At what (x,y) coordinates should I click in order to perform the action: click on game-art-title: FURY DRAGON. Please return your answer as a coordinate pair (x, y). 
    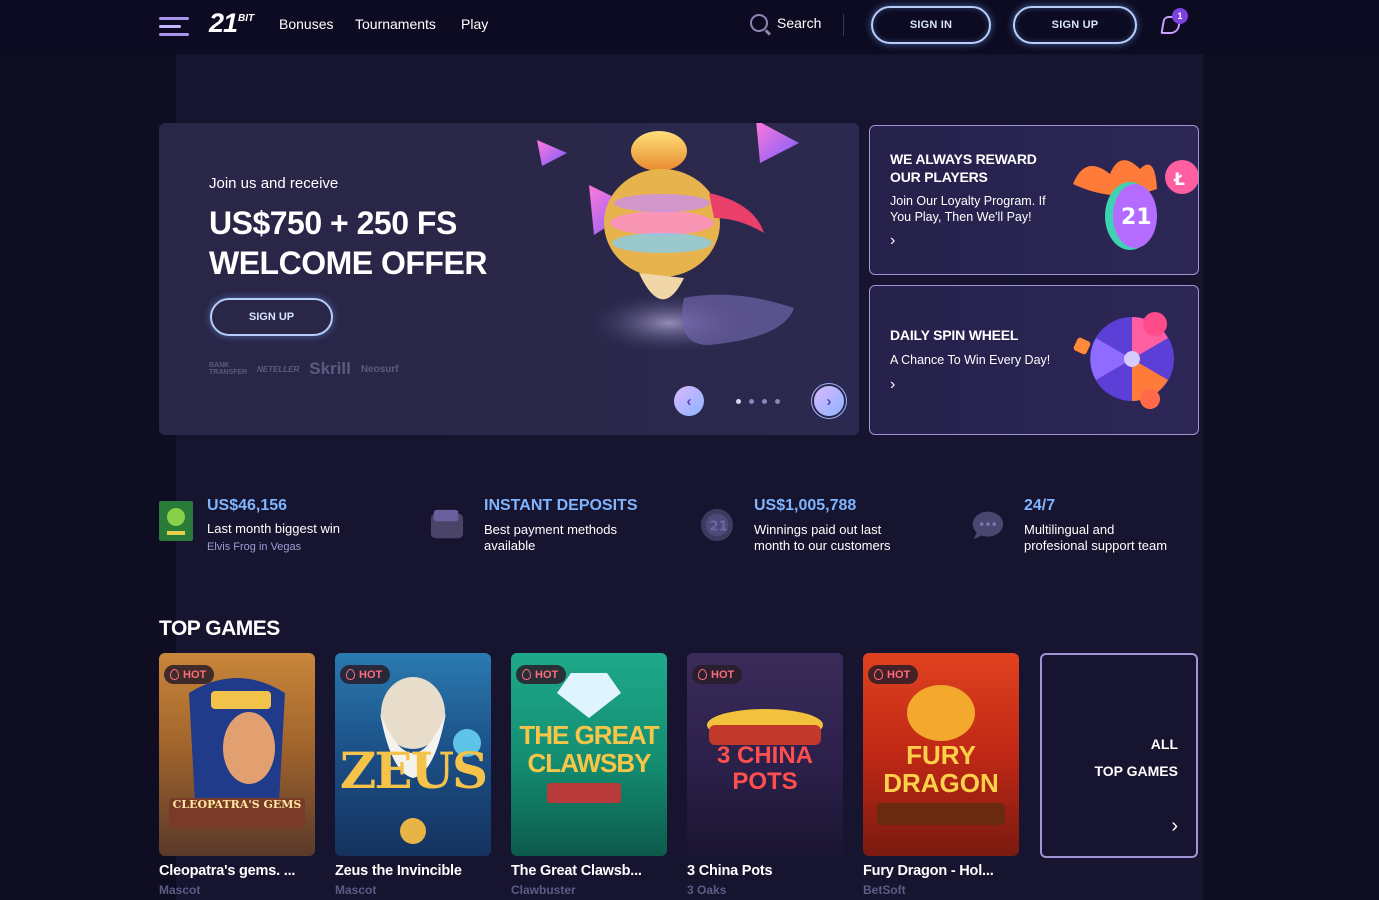
    Looking at the image, I should click on (941, 769).